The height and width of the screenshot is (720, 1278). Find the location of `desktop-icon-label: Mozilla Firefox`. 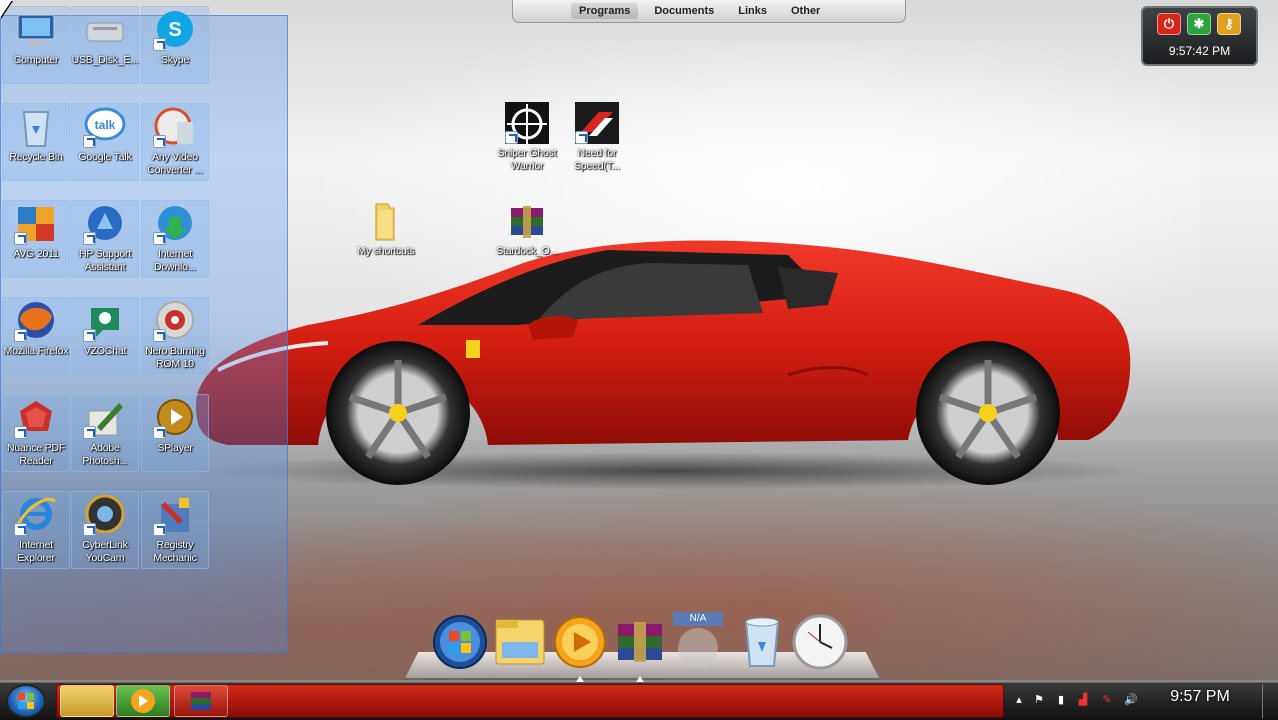

desktop-icon-label: Mozilla Firefox is located at coordinates (36, 351).